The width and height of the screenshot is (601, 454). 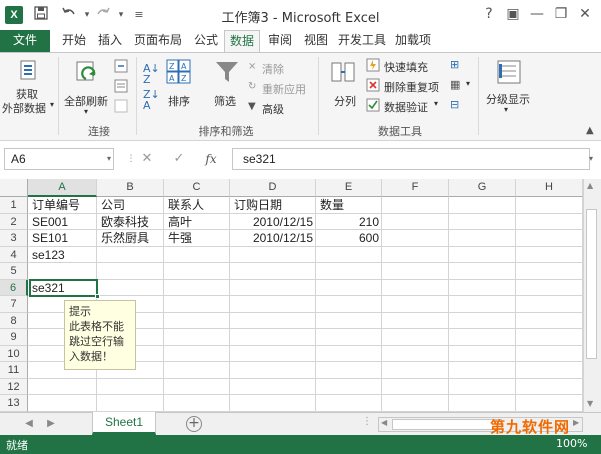 What do you see at coordinates (179, 101) in the screenshot?
I see `sort-label: 排序` at bounding box center [179, 101].